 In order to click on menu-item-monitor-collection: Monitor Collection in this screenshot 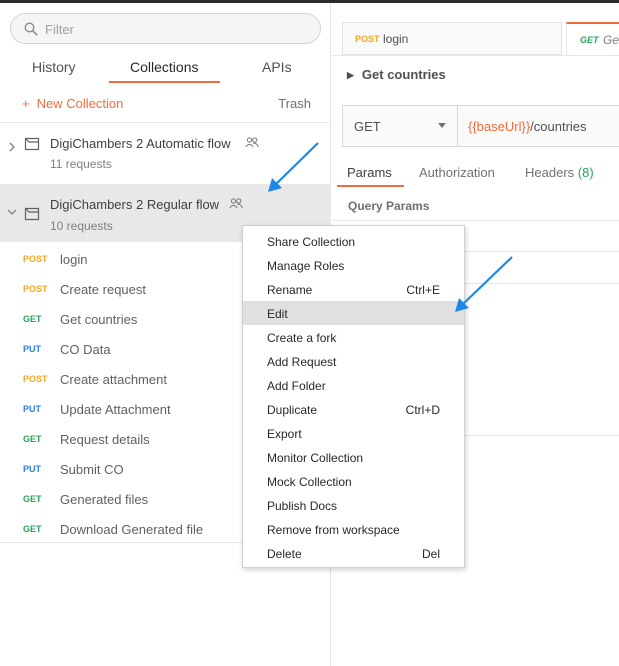, I will do `click(353, 457)`.